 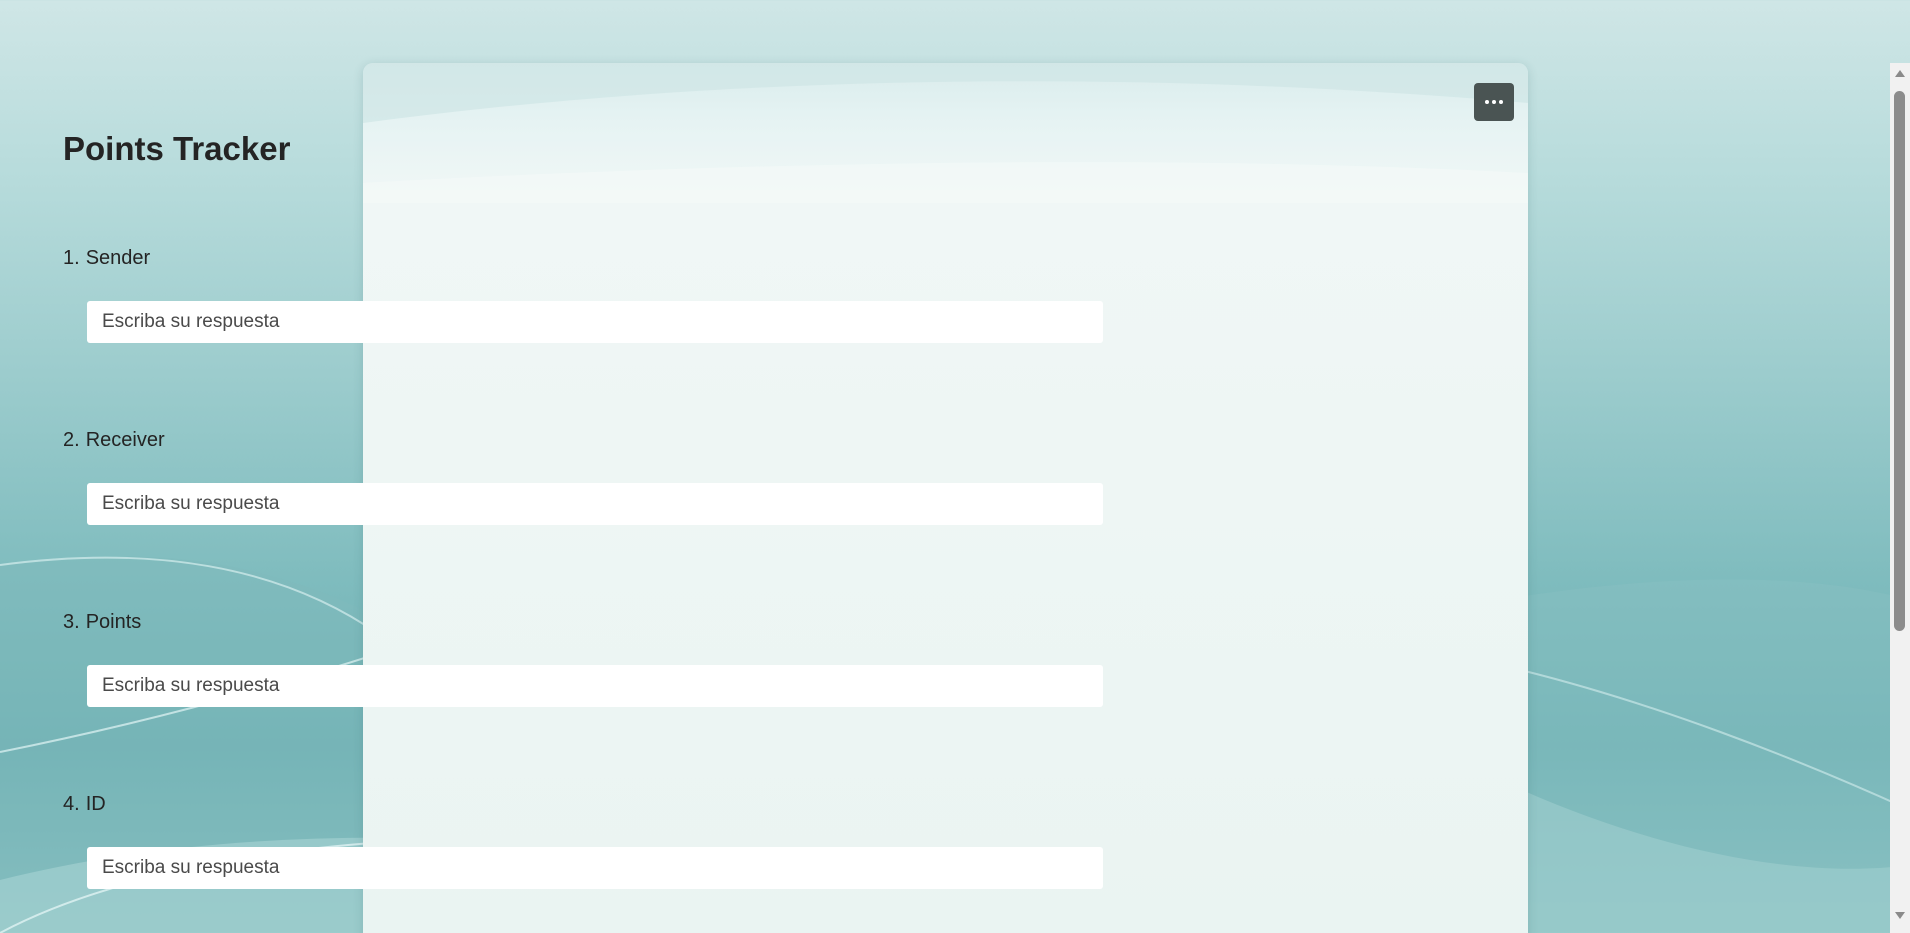 I want to click on question-label: 1. Sender, so click(x=583, y=258).